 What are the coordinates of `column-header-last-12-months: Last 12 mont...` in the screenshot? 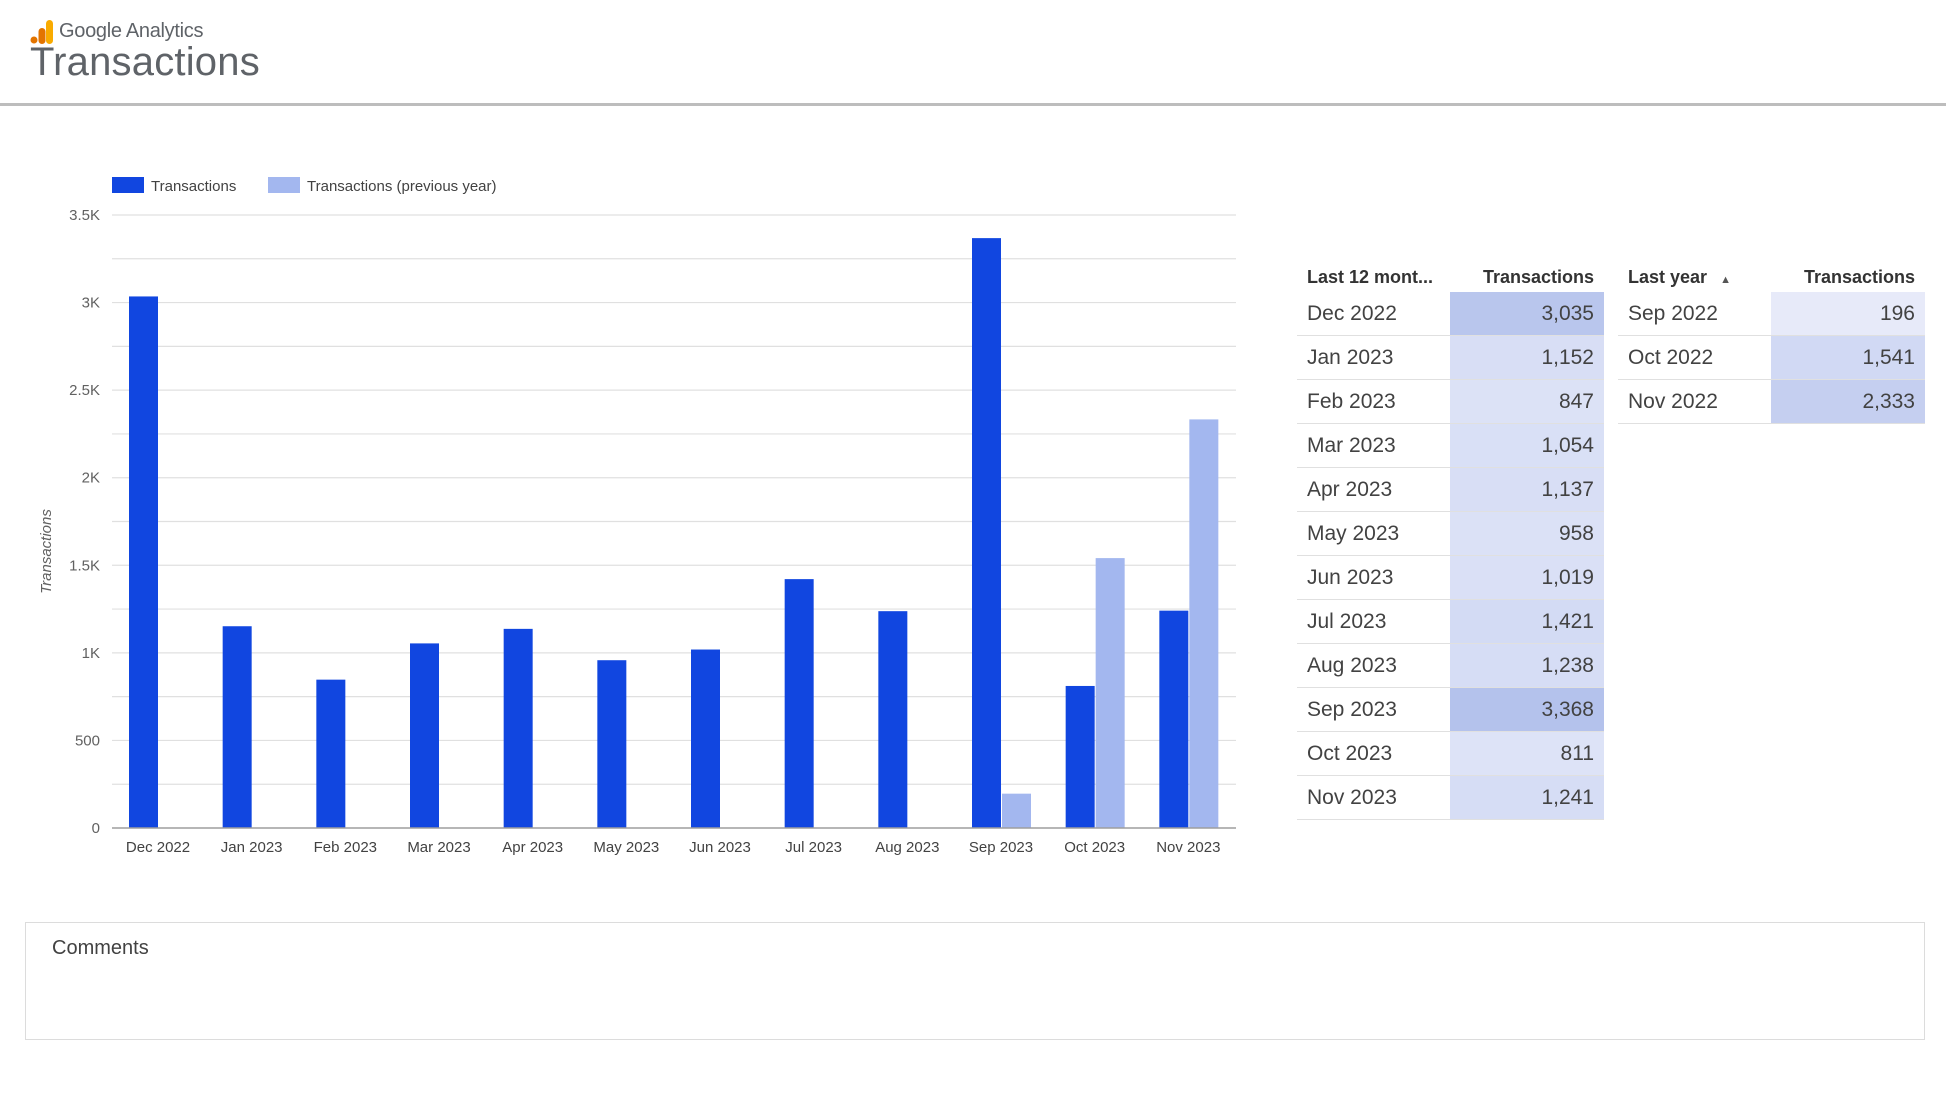 It's located at (1376, 277).